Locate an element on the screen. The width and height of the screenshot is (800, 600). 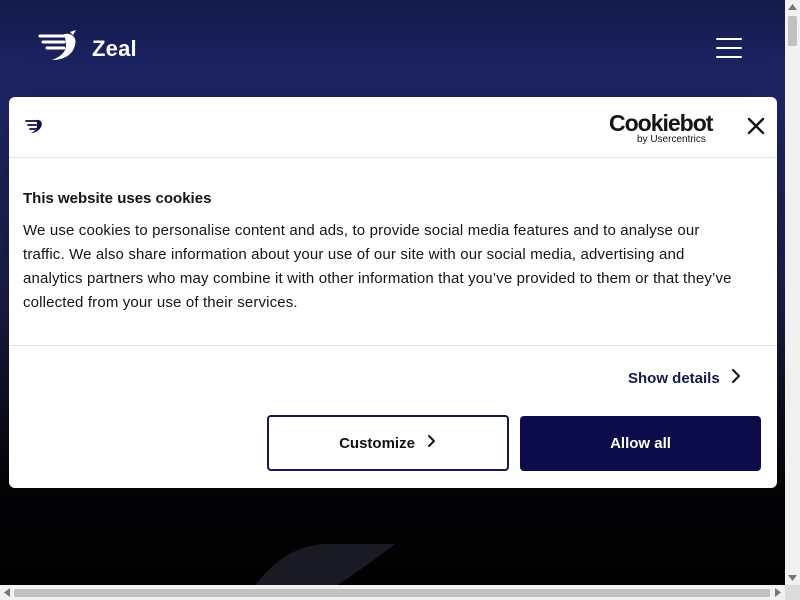
site-logo: Zeal is located at coordinates (87, 48).